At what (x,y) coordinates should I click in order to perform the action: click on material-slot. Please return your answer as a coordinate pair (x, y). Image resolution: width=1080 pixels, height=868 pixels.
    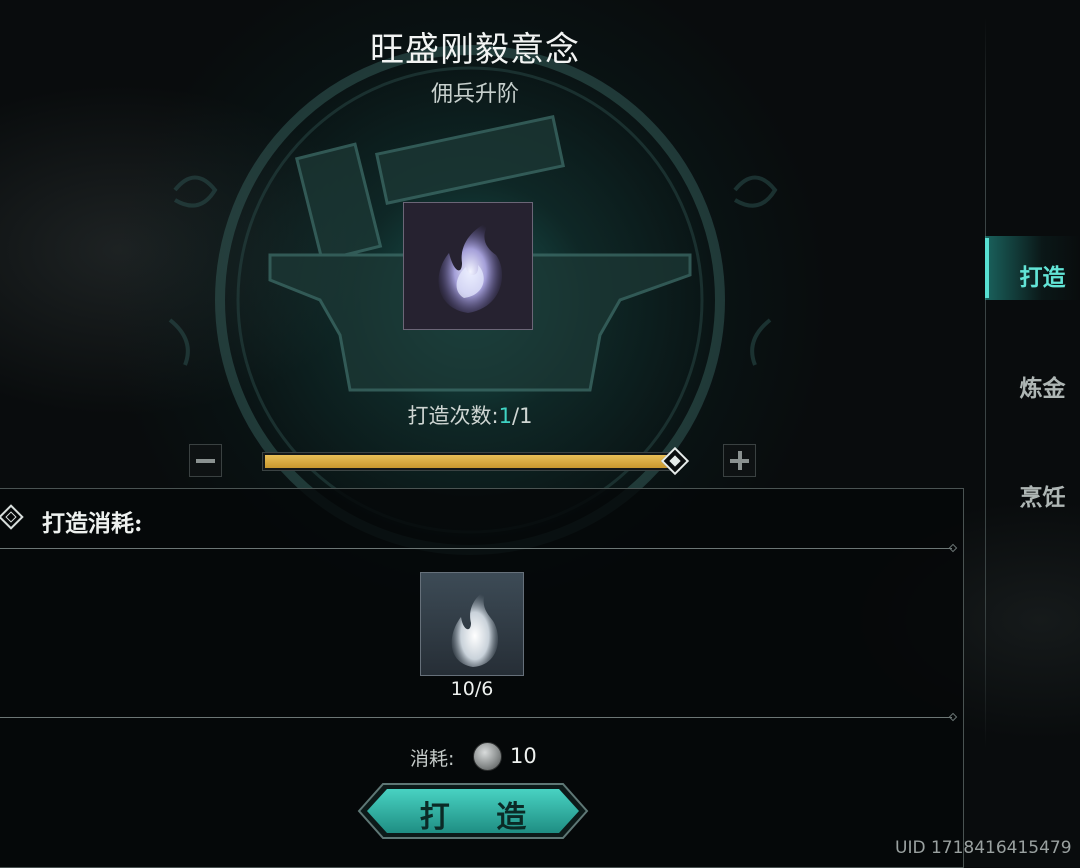
    Looking at the image, I should click on (472, 624).